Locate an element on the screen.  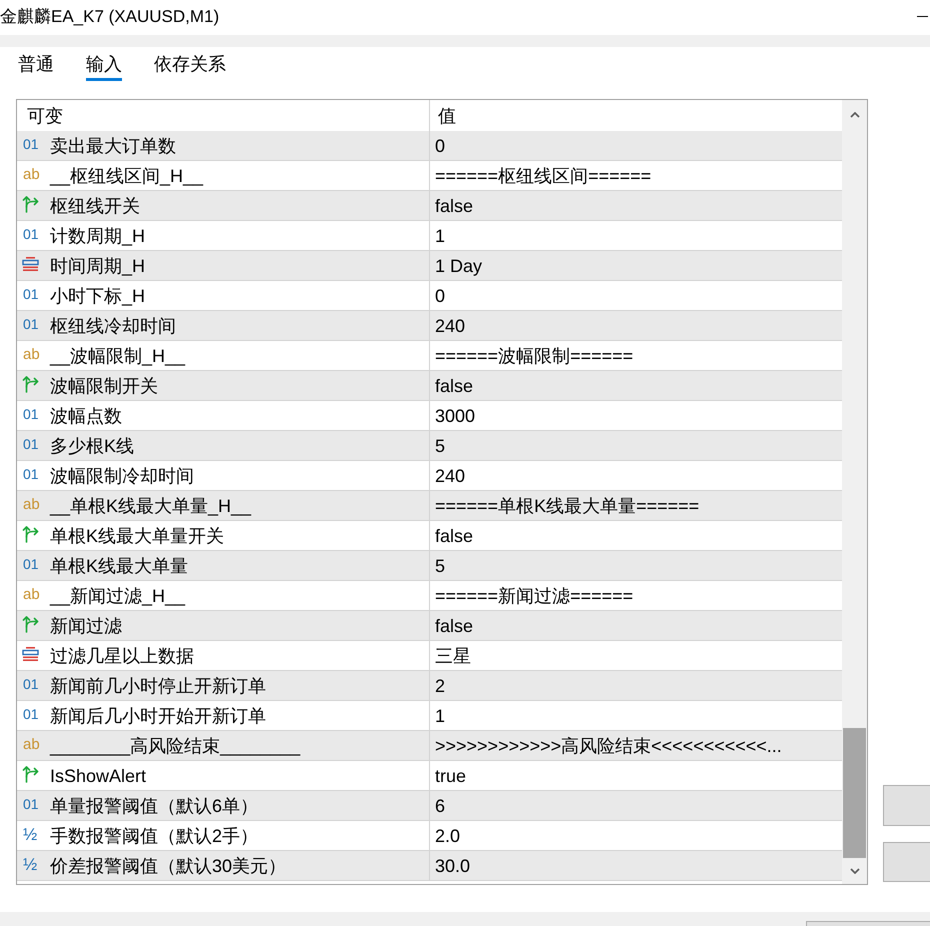
minimize-icon is located at coordinates (922, 16).